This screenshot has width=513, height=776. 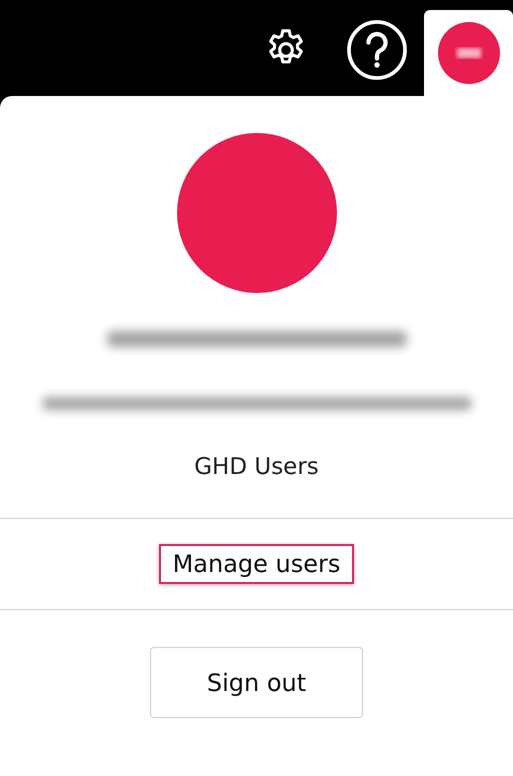 What do you see at coordinates (256, 564) in the screenshot?
I see `manage-users-link: Manage users` at bounding box center [256, 564].